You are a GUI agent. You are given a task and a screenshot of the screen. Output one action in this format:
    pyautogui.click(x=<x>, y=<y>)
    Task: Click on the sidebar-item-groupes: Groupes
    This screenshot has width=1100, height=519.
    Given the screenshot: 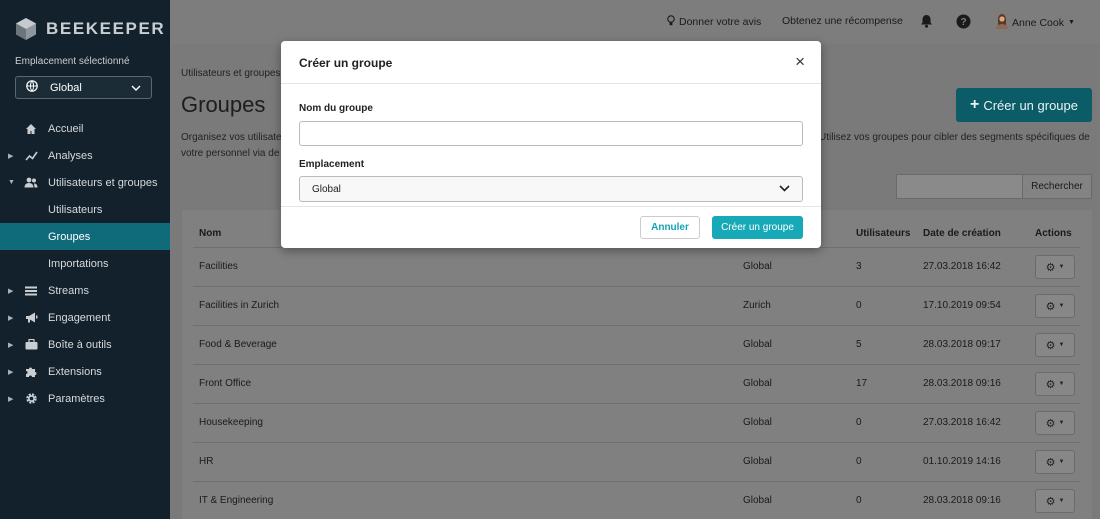 What is the action you would take?
    pyautogui.click(x=85, y=236)
    